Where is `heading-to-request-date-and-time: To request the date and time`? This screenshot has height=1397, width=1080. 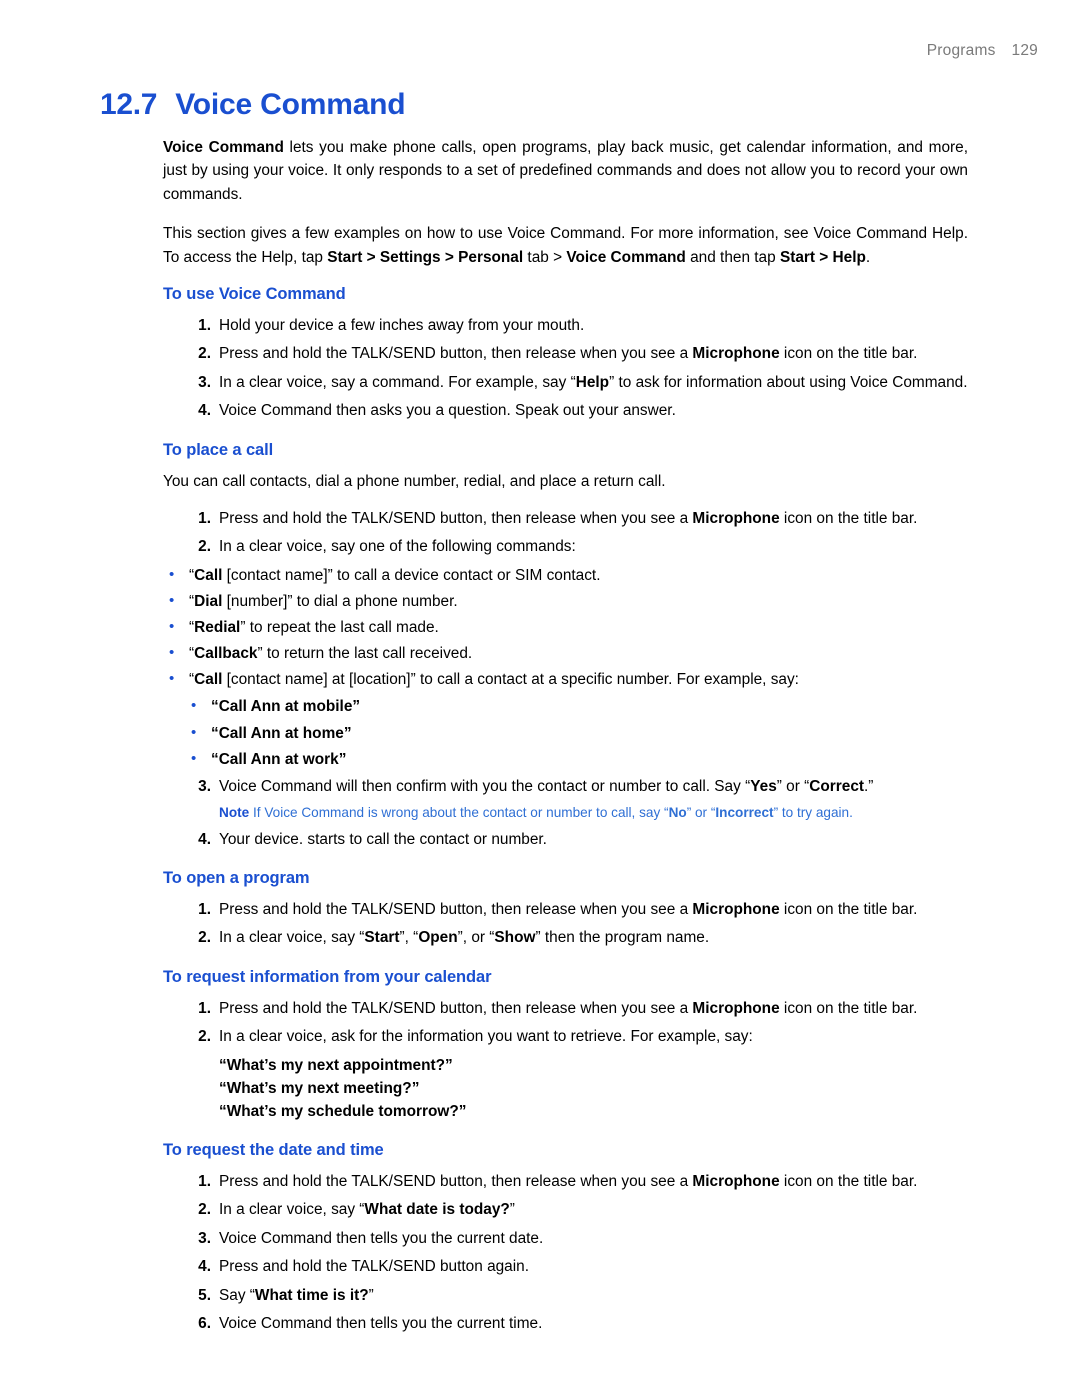
heading-to-request-date-and-time: To request the date and time is located at coordinates (273, 1149).